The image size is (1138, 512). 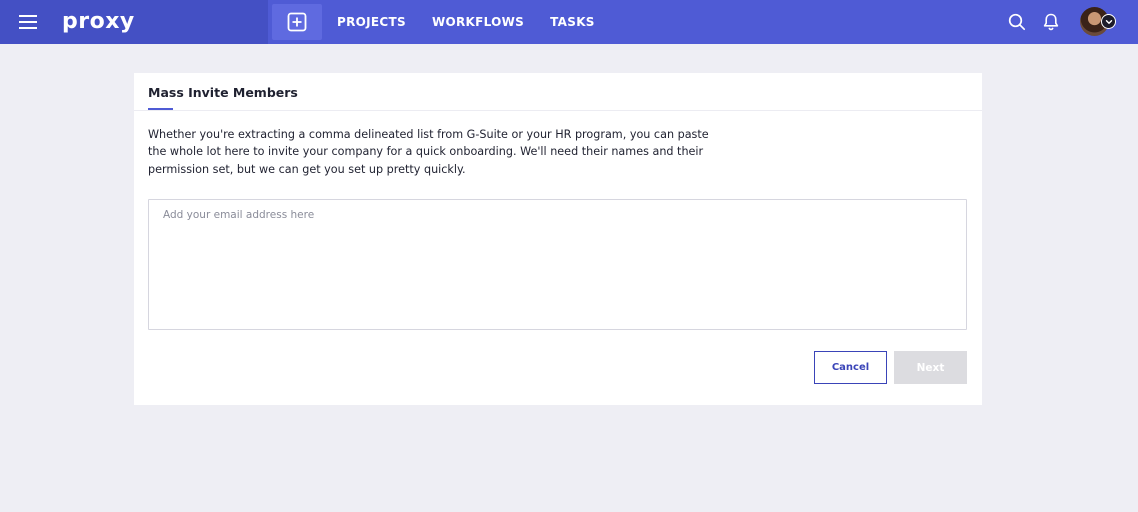 I want to click on notifications-button, so click(x=1051, y=22).